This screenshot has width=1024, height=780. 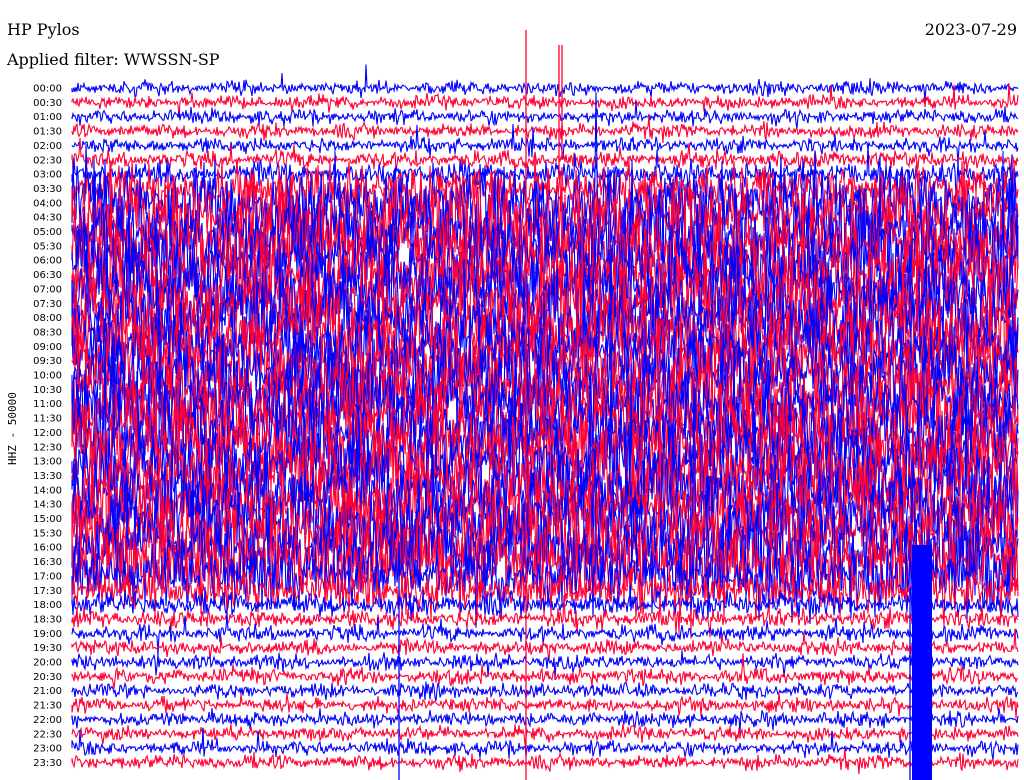 I want to click on time-tick-label: 18:00, so click(x=47, y=605).